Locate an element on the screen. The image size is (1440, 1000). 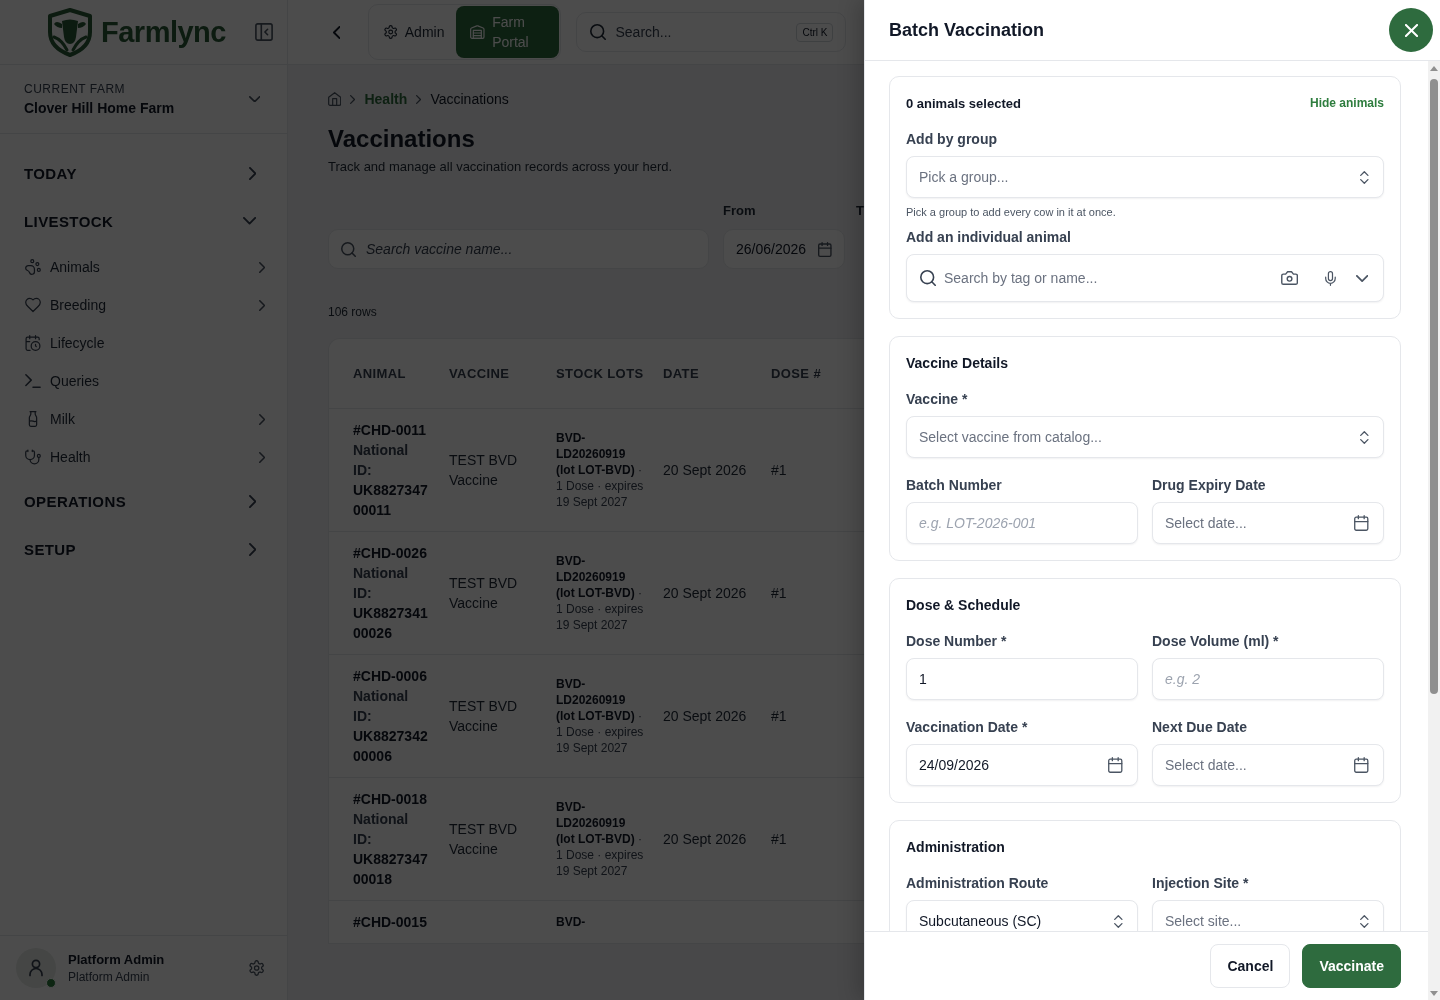
stock-lot-text: BVD- is located at coordinates (571, 922).